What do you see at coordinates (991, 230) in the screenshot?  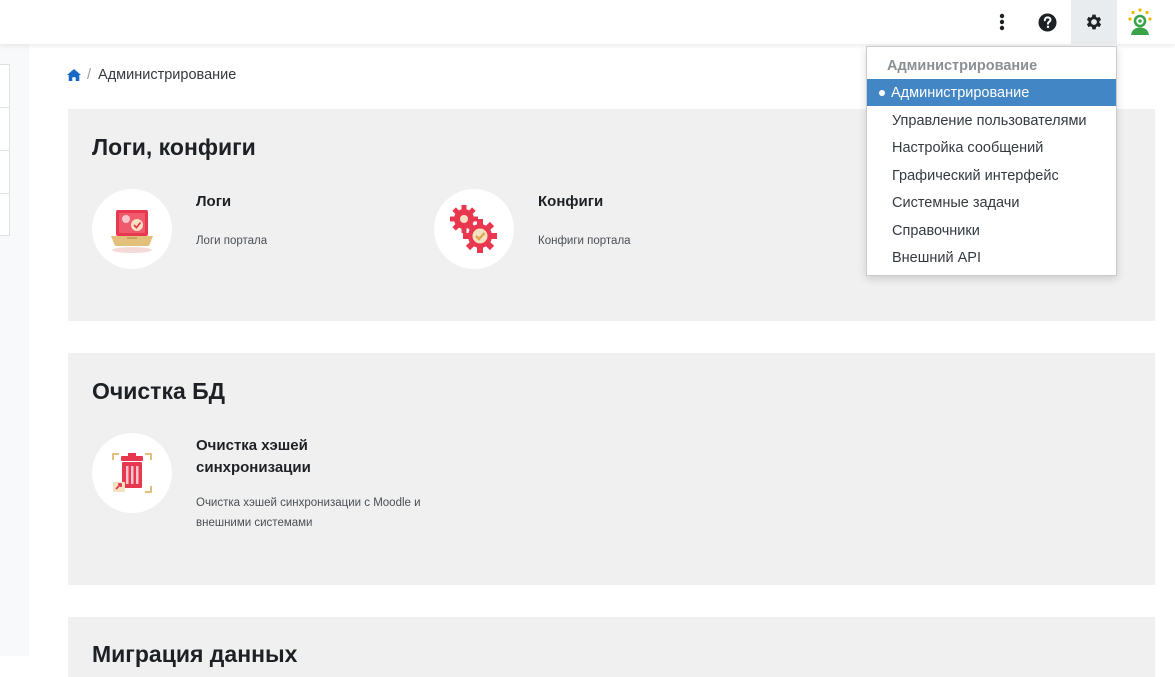 I see `menu-item-reference-books: Справочники` at bounding box center [991, 230].